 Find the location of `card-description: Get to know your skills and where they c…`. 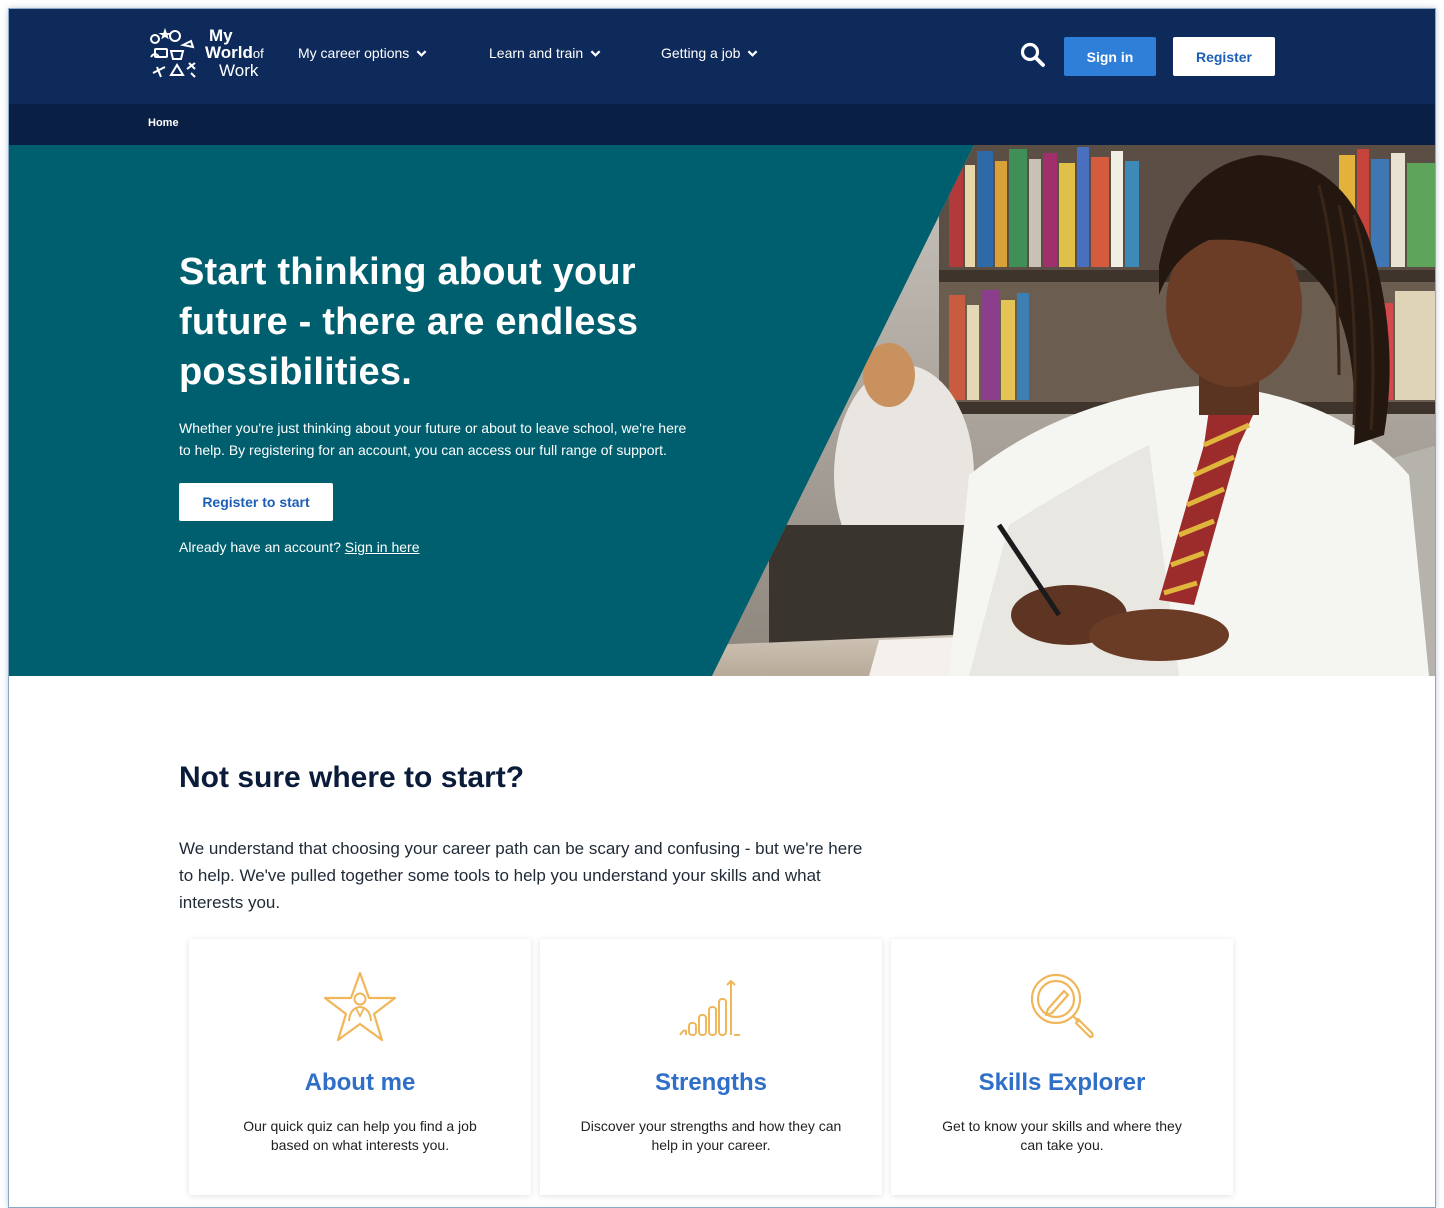

card-description: Get to know your skills and where they c… is located at coordinates (1062, 1135).